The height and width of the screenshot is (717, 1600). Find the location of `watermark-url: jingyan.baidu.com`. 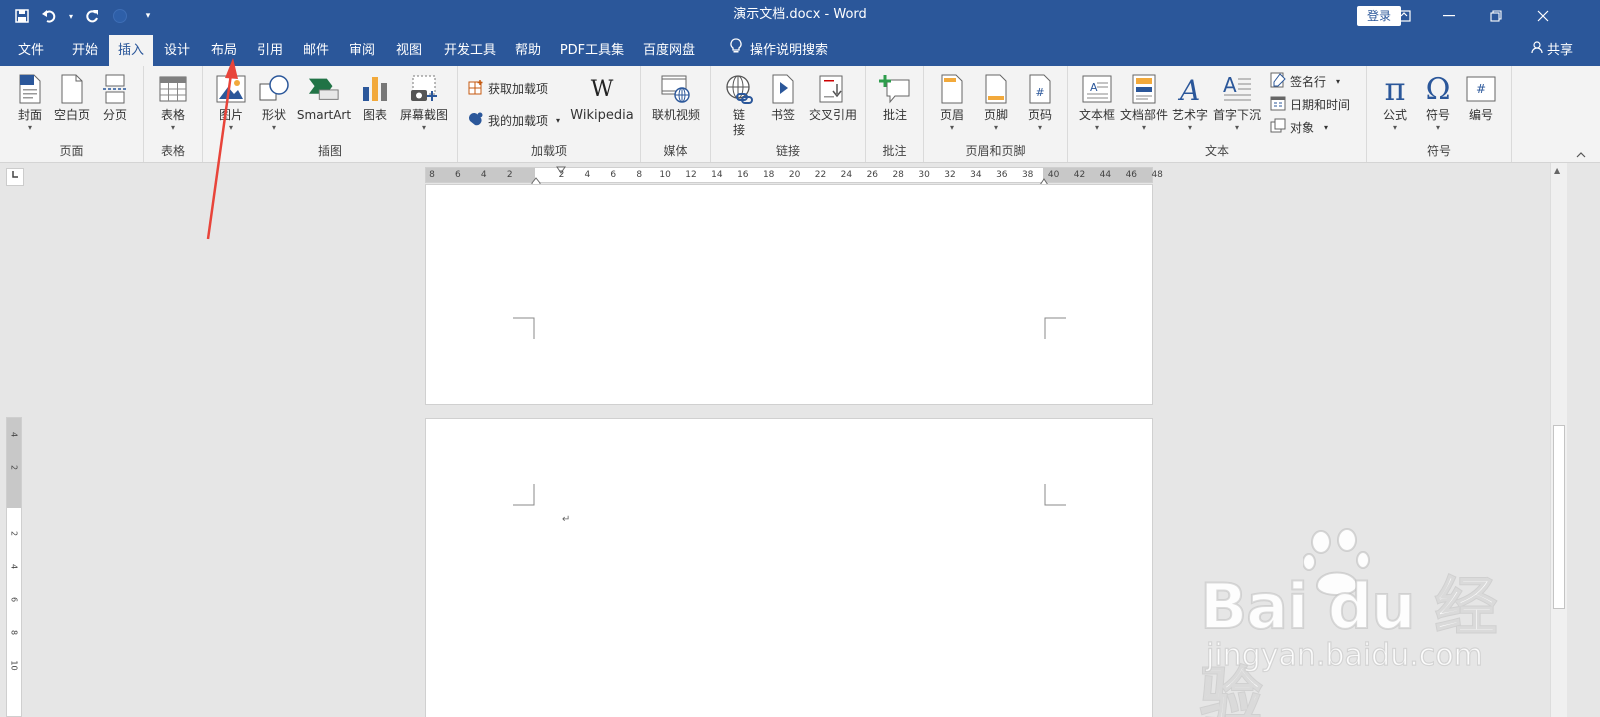

watermark-url: jingyan.baidu.com is located at coordinates (1344, 655).